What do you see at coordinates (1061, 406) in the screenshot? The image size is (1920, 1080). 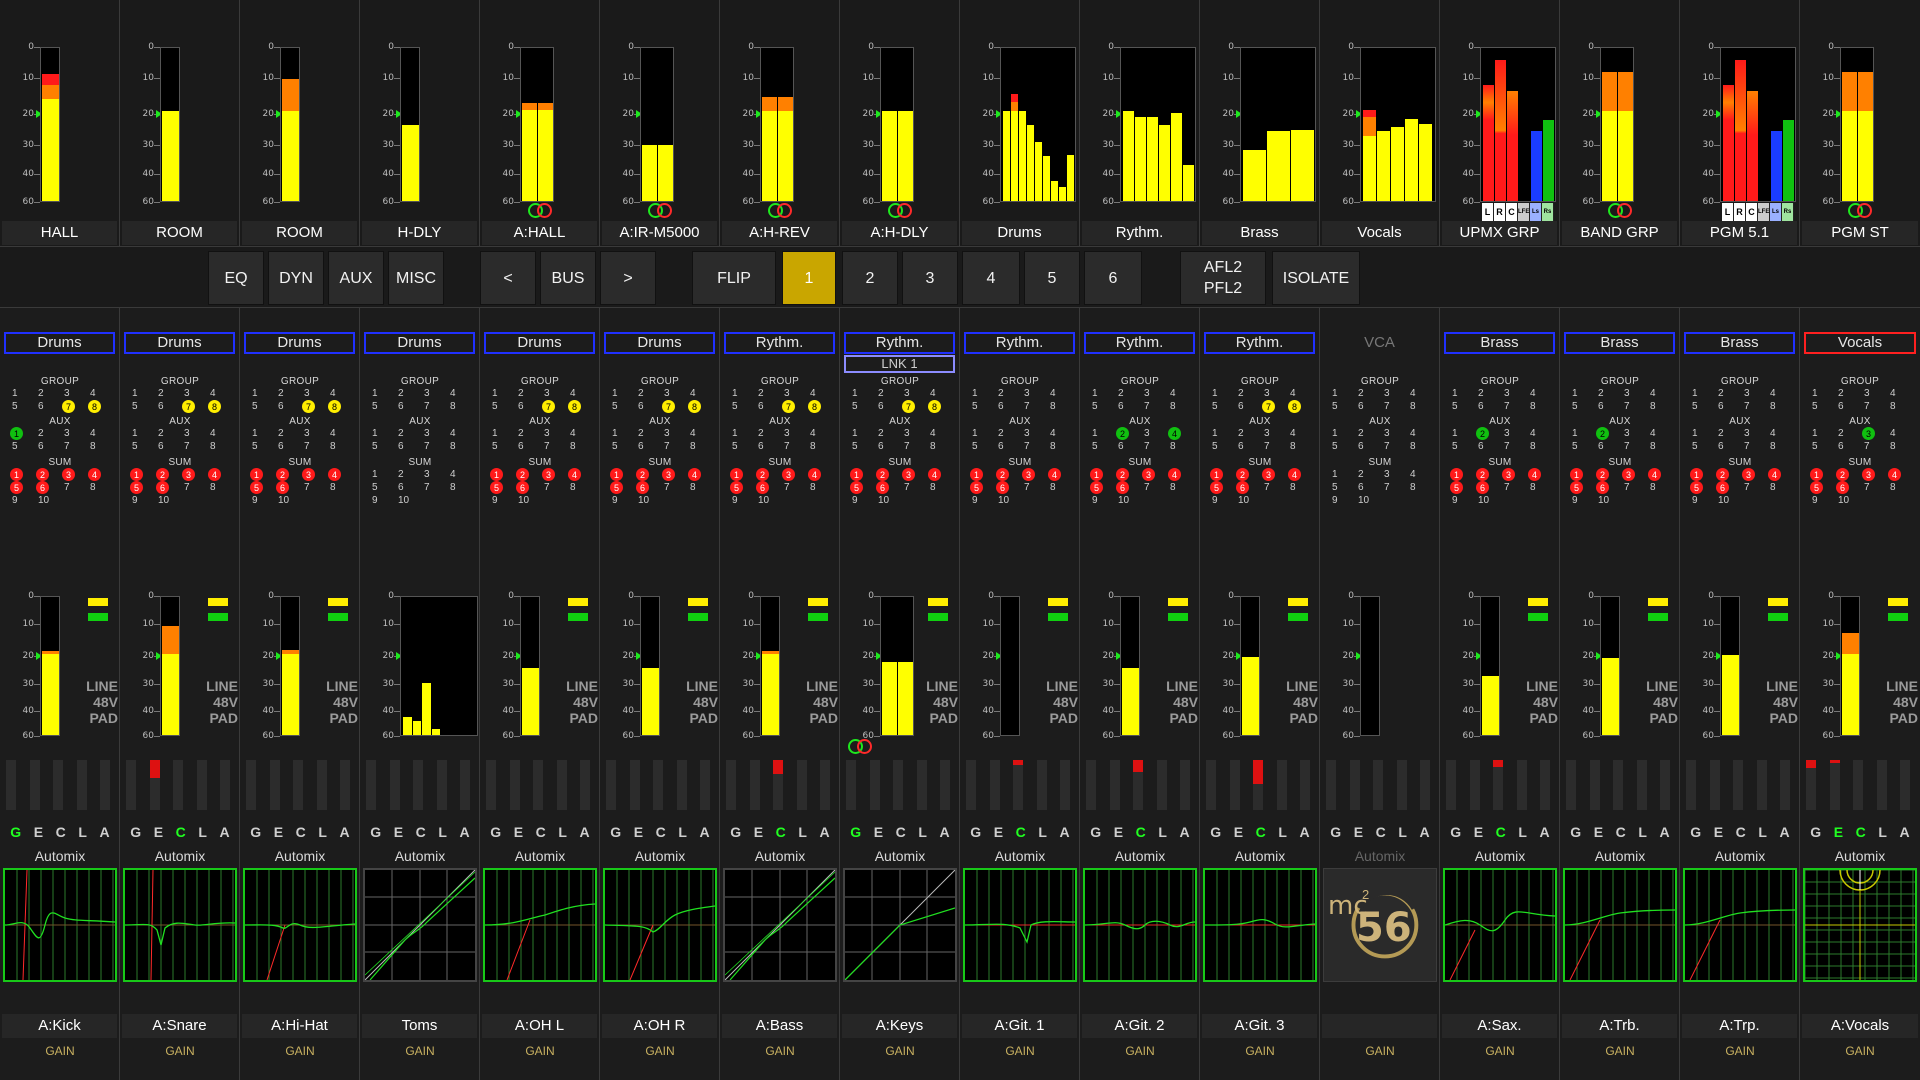 I see `group-assign-8: 8` at bounding box center [1061, 406].